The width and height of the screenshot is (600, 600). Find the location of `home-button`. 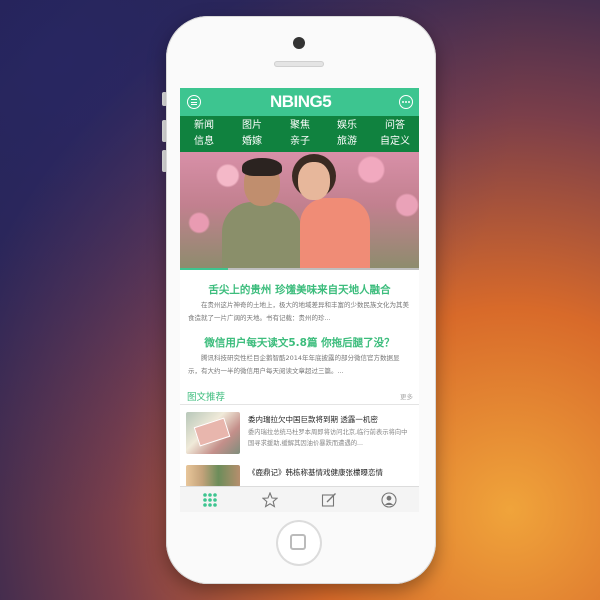

home-button is located at coordinates (299, 543).